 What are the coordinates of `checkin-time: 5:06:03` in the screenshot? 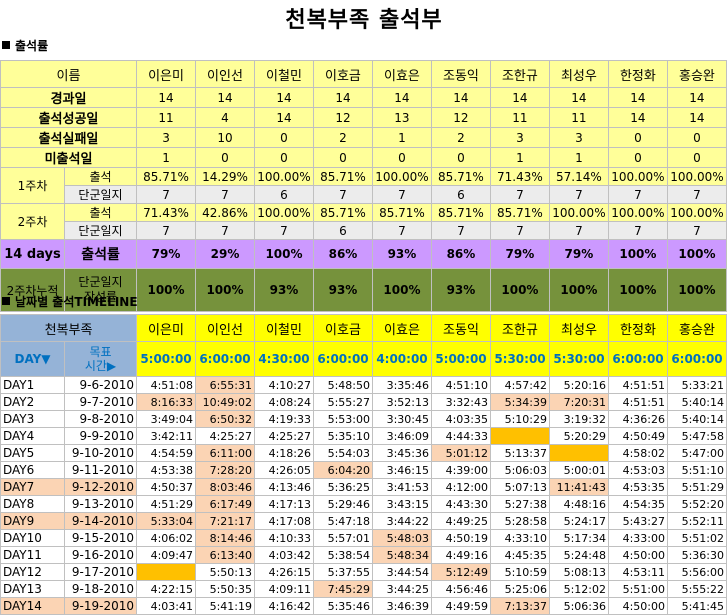 It's located at (520, 470).